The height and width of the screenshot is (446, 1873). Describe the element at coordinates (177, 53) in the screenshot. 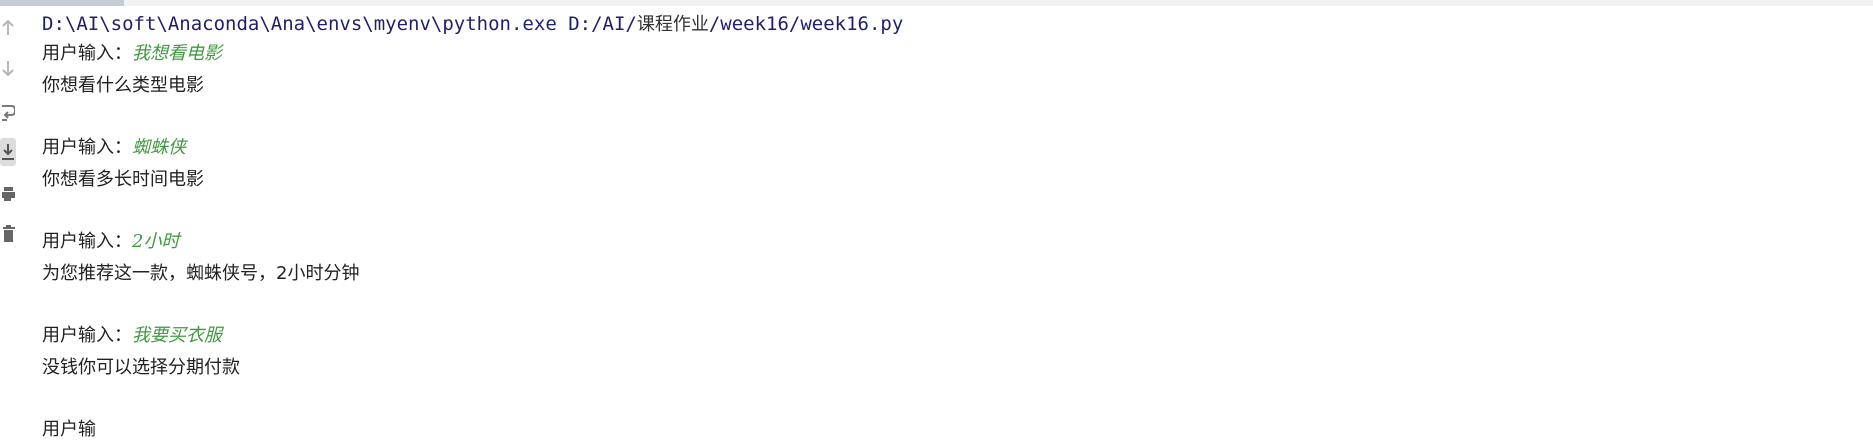

I see `user-input-text: 我想看电影` at that location.